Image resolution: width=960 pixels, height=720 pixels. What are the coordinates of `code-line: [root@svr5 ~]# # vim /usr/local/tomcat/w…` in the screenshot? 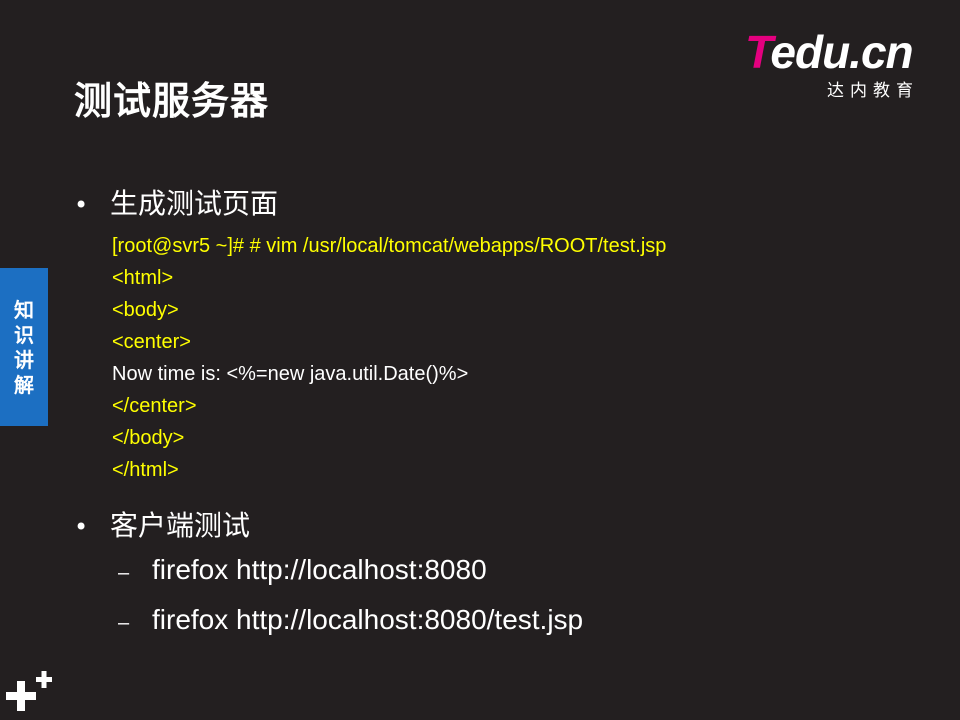 It's located at (389, 246).